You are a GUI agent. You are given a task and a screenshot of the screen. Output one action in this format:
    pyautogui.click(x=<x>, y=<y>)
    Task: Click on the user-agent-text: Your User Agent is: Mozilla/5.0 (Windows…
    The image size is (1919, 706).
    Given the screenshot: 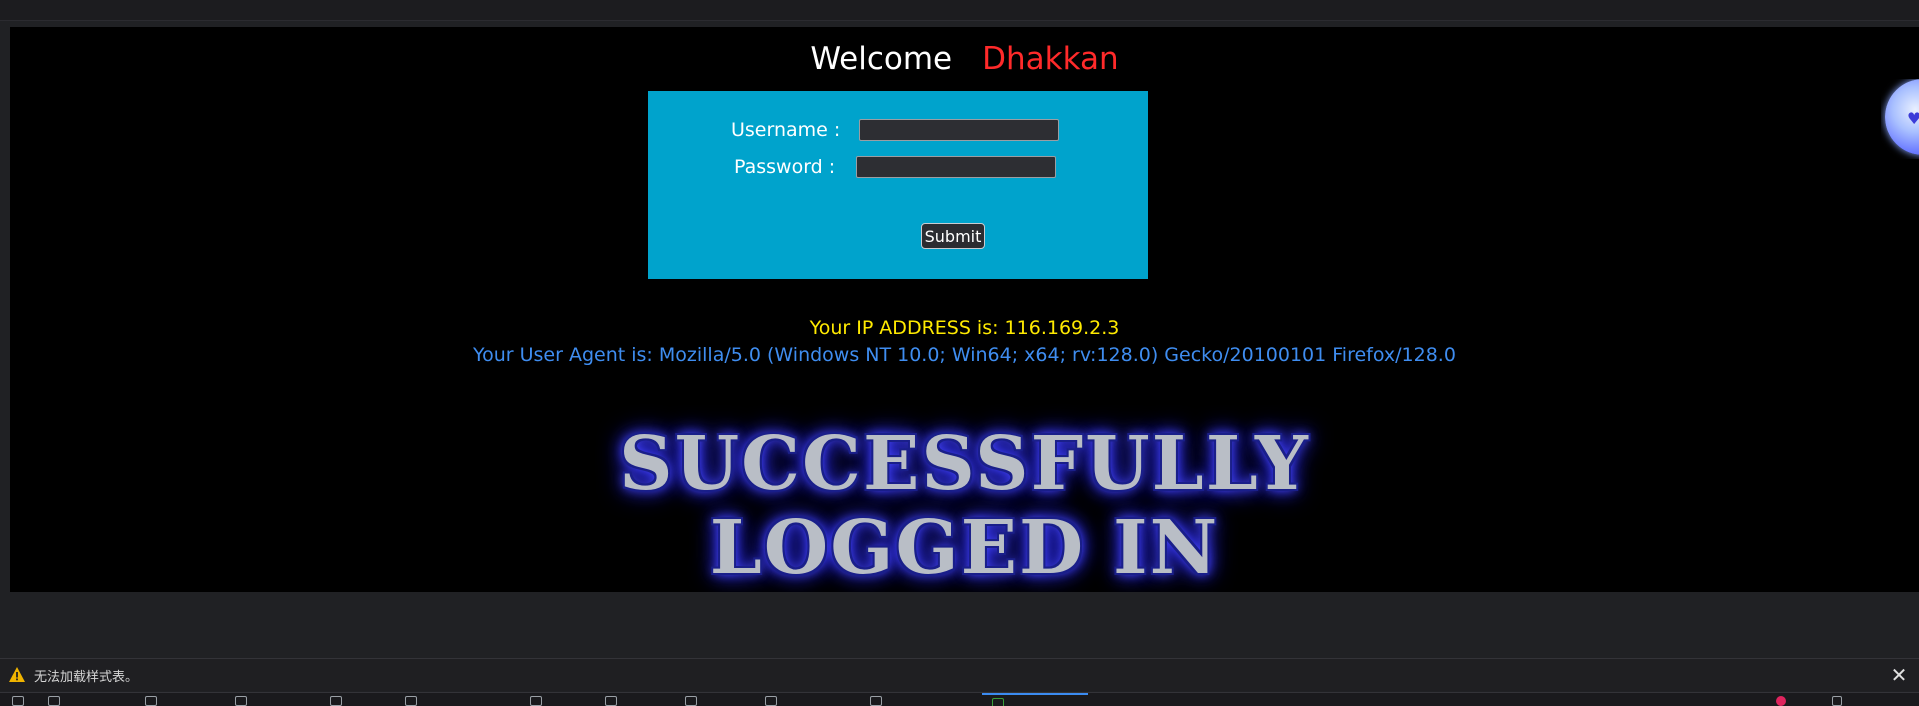 What is the action you would take?
    pyautogui.click(x=964, y=355)
    